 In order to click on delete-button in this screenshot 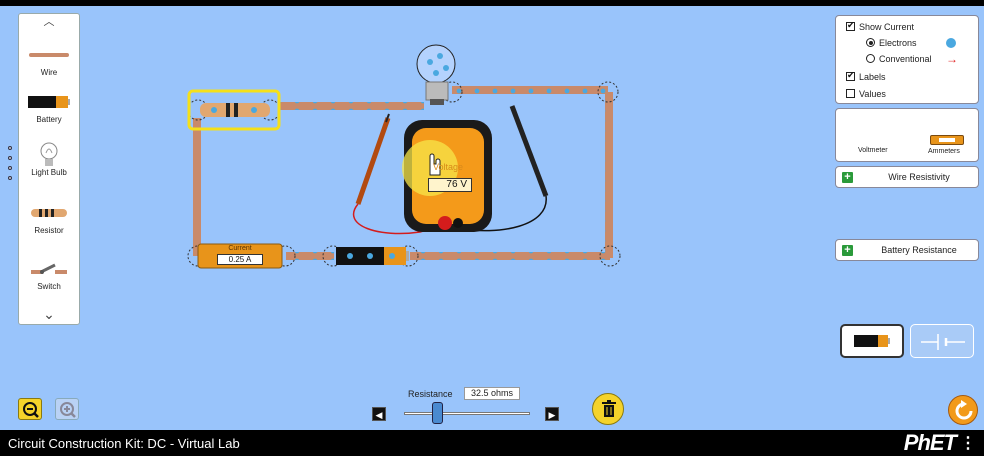, I will do `click(608, 409)`.